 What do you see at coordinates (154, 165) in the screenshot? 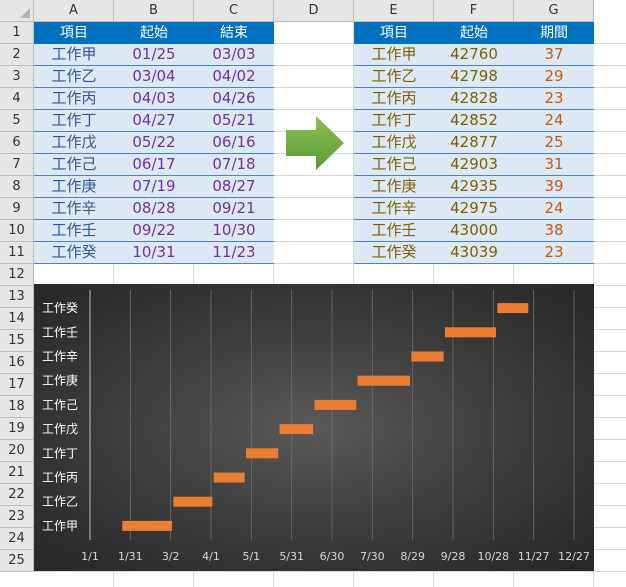
I see `left-table-cell: 06/17` at bounding box center [154, 165].